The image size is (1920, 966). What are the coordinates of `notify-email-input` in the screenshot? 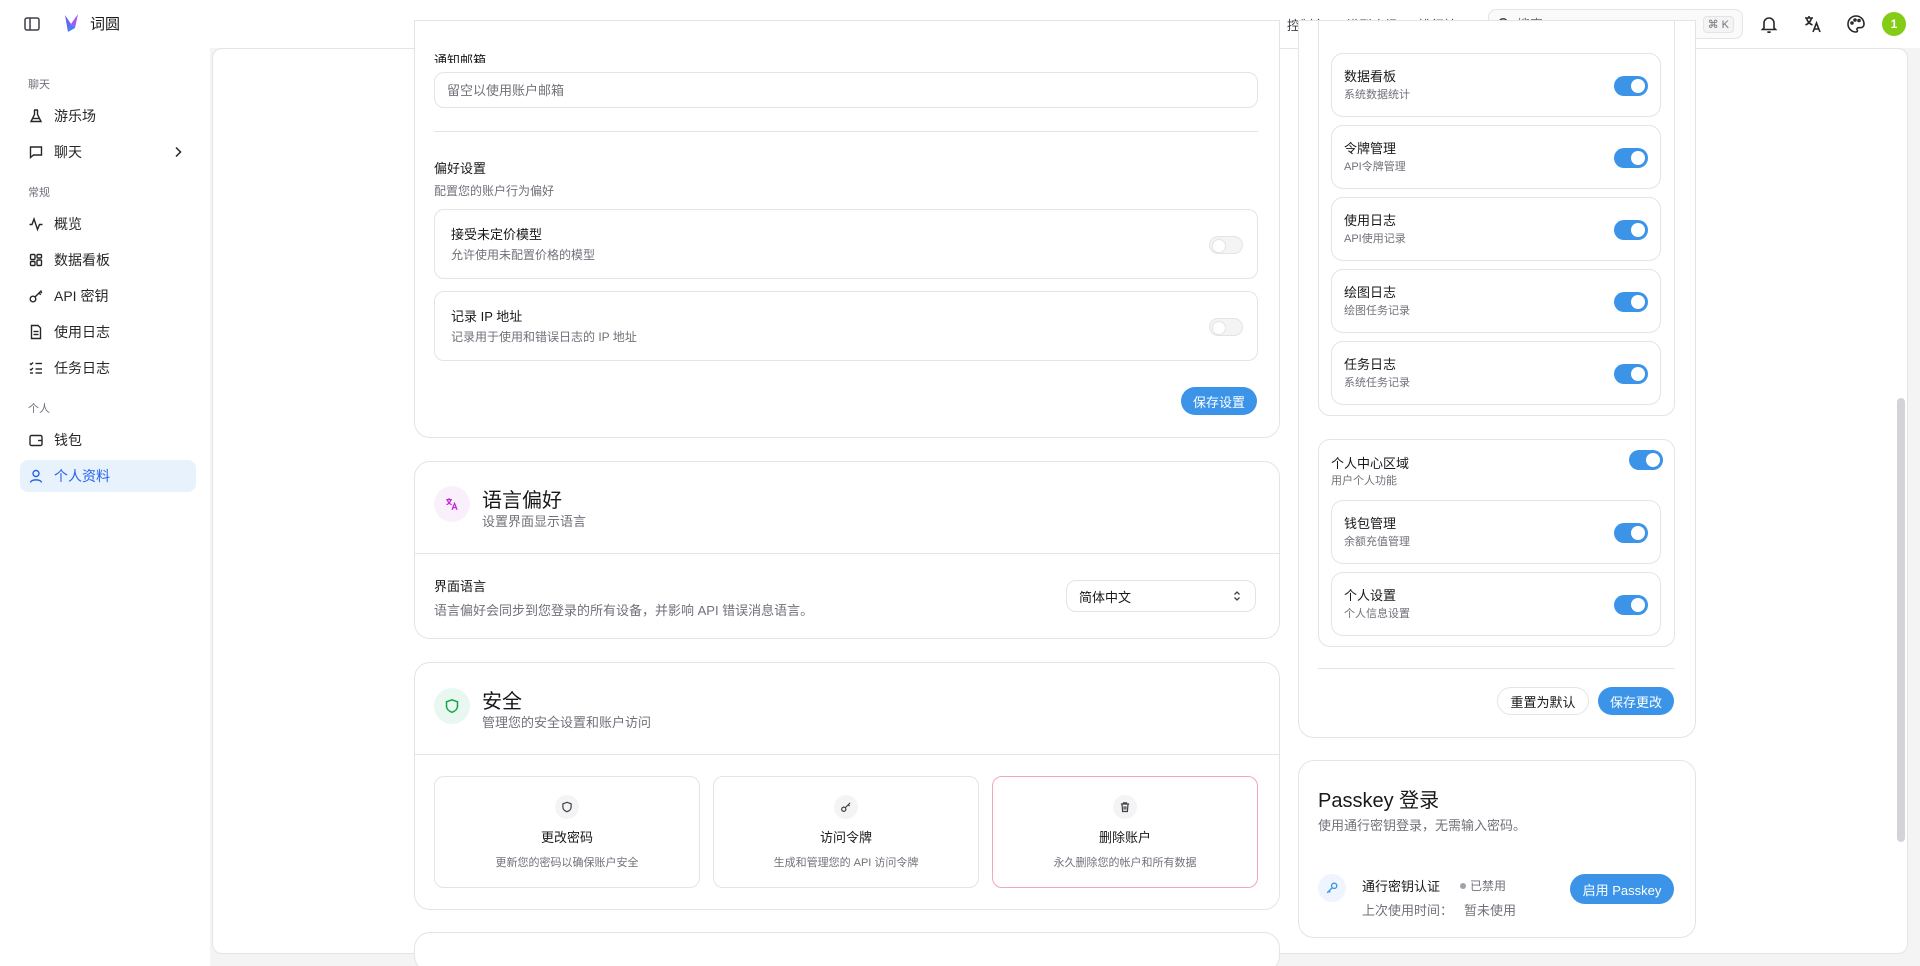 It's located at (846, 90).